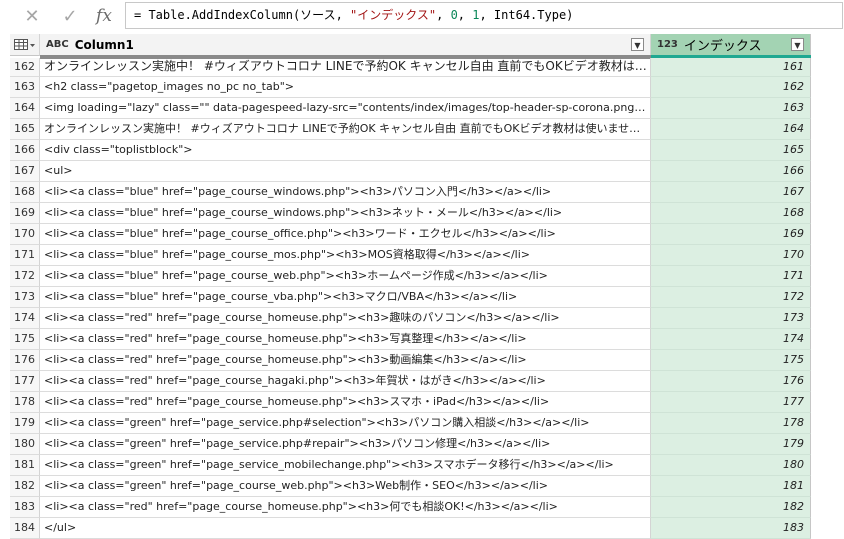 This screenshot has width=844, height=539. Describe the element at coordinates (25, 234) in the screenshot. I see `row-number: 170` at that location.